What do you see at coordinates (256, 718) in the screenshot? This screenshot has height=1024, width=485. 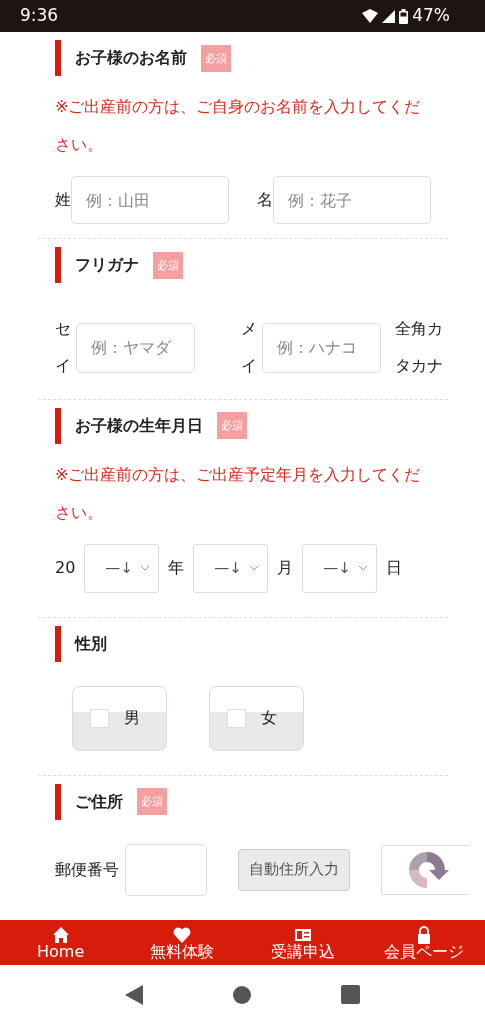 I see `checkbox-option: 女` at bounding box center [256, 718].